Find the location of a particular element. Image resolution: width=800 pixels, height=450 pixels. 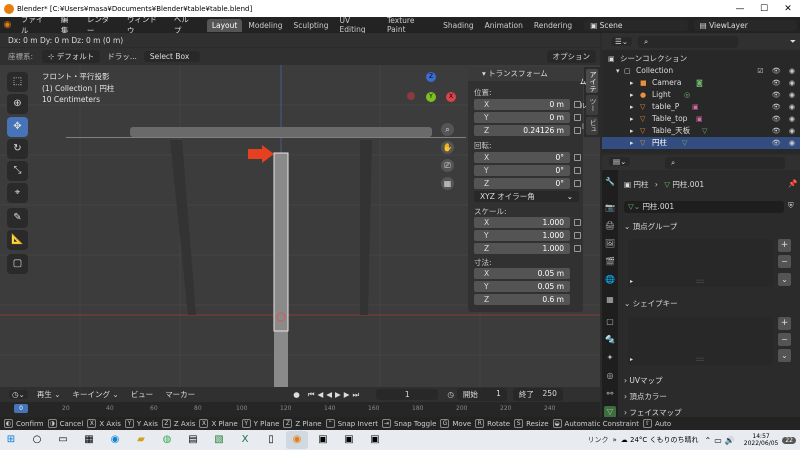

transform-tool-icon: ⌖ is located at coordinates (17, 193).